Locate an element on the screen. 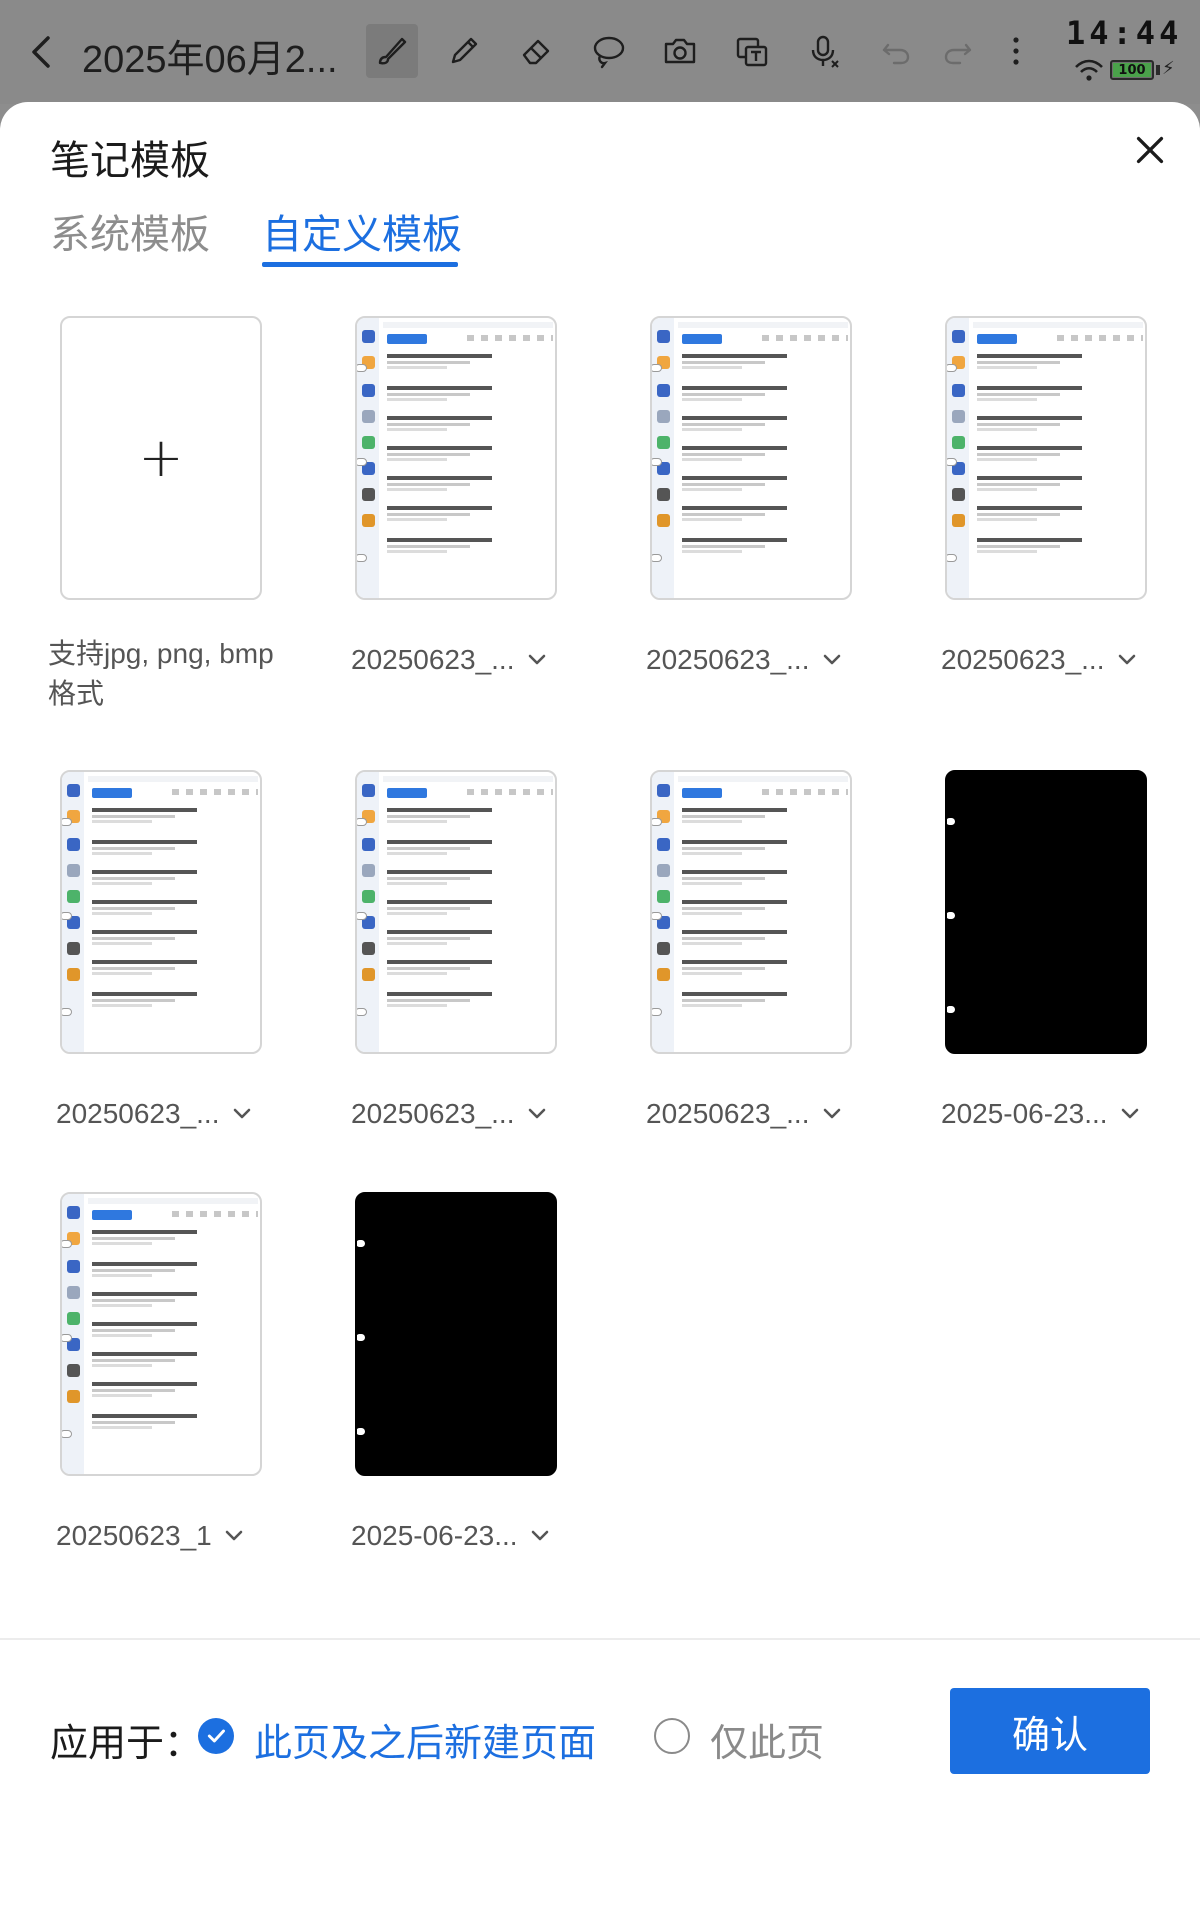 Image resolution: width=1200 pixels, height=1920 pixels. text-recognition-icon is located at coordinates (752, 51).